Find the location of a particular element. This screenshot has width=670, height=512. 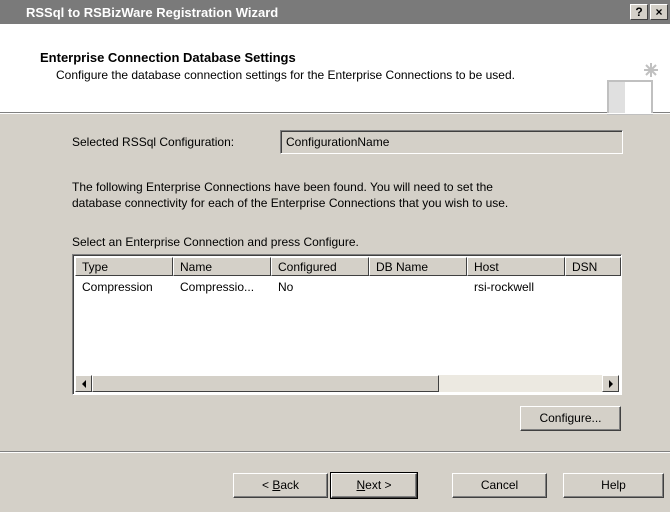

close-button: × is located at coordinates (659, 12).